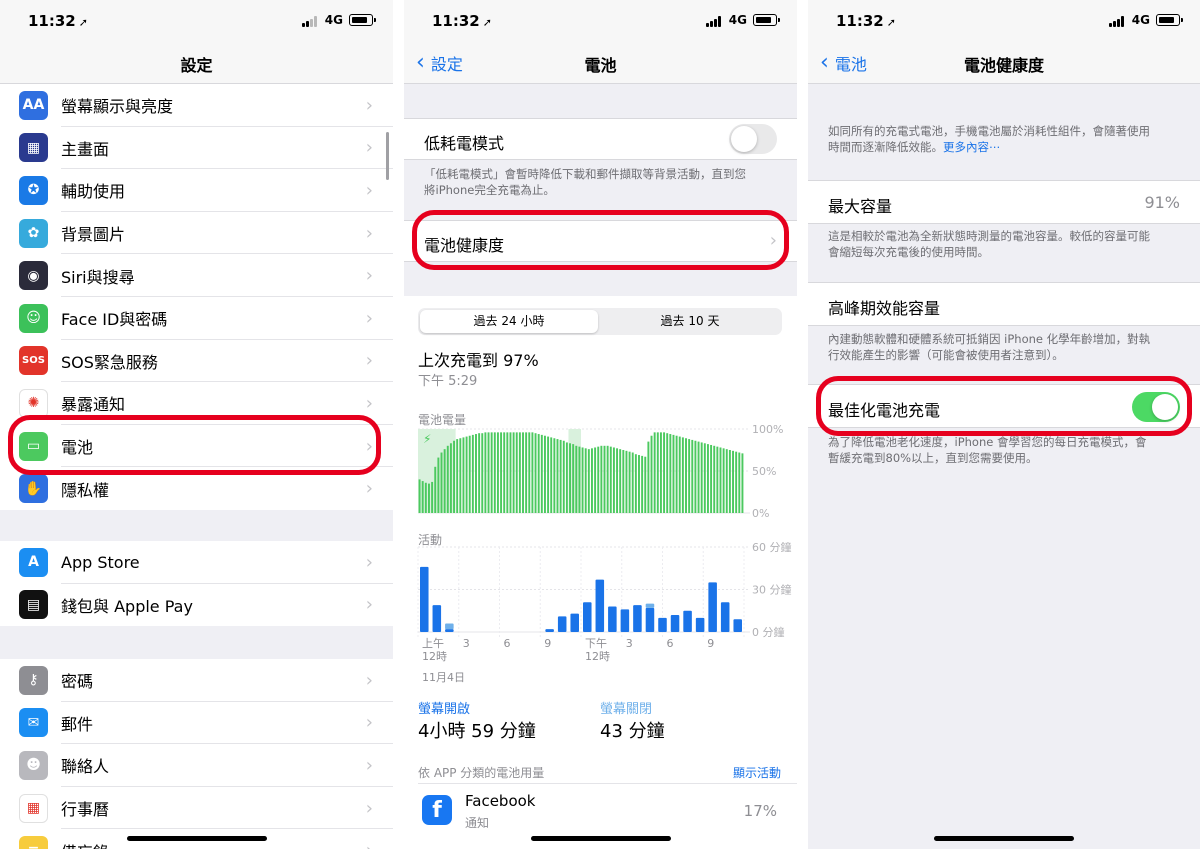 This screenshot has width=1200, height=849. I want to click on activity-x-axis: 上午 12時 3 6 9 下午 12時 3 6 9, so click(600, 652).